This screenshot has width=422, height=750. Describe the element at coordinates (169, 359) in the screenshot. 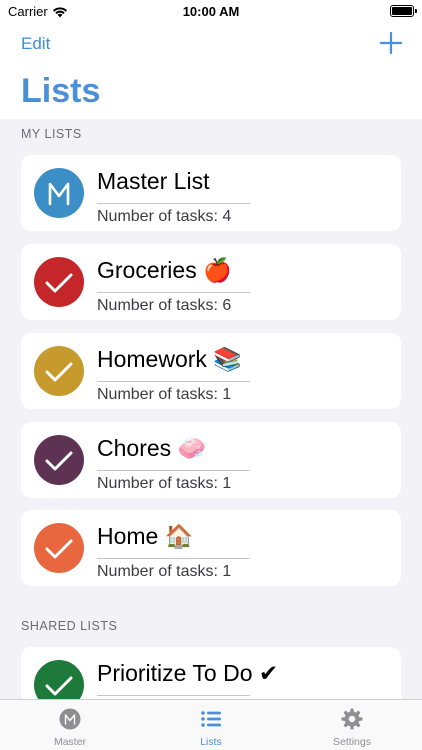

I see `list-name: Homework 📚` at that location.